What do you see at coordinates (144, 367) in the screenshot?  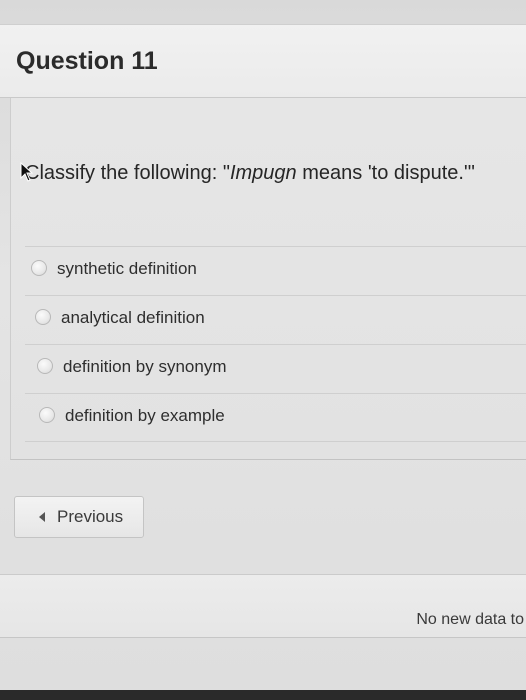 I see `answer-label: definition by synonym` at bounding box center [144, 367].